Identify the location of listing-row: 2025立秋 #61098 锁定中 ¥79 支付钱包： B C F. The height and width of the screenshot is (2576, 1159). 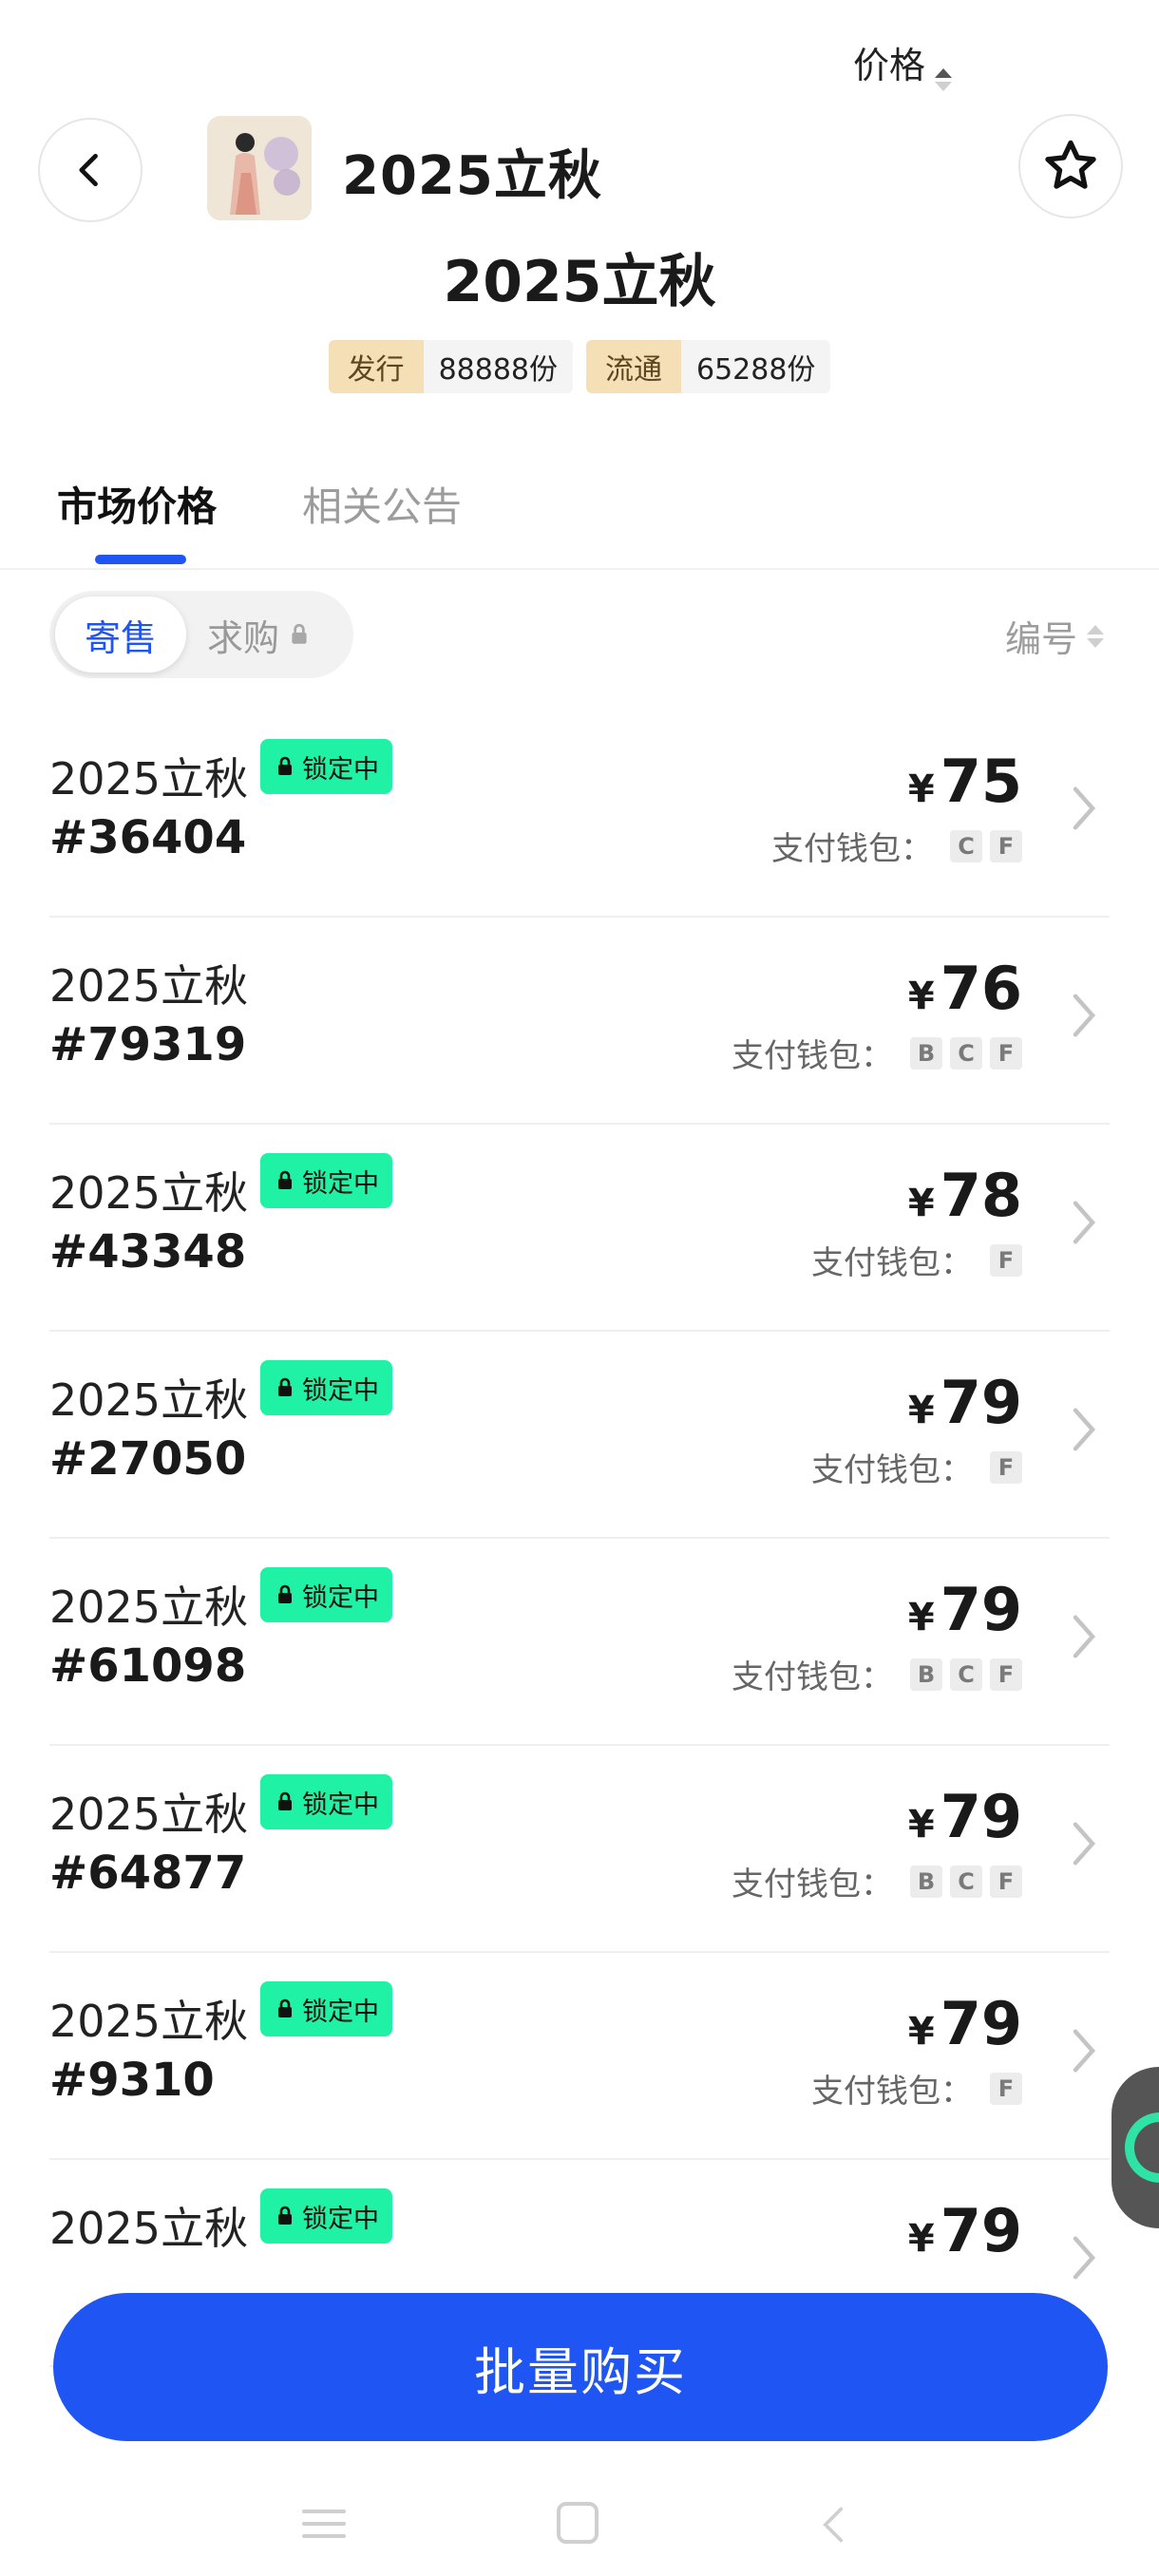
(579, 1642).